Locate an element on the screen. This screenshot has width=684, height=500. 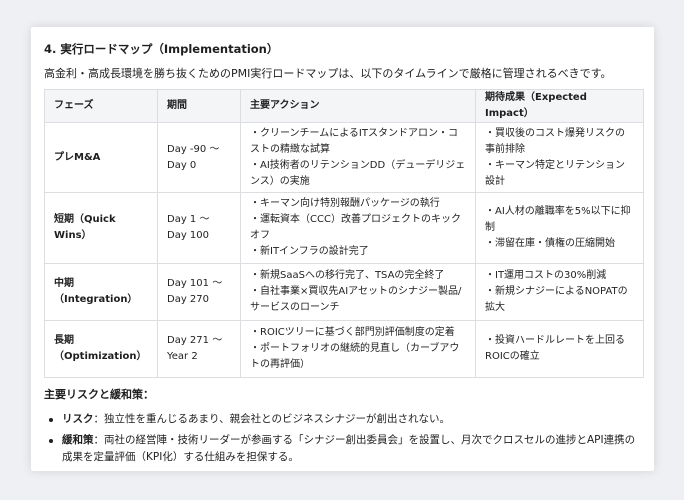
phase-cell: 中期（Integration） is located at coordinates (101, 292).